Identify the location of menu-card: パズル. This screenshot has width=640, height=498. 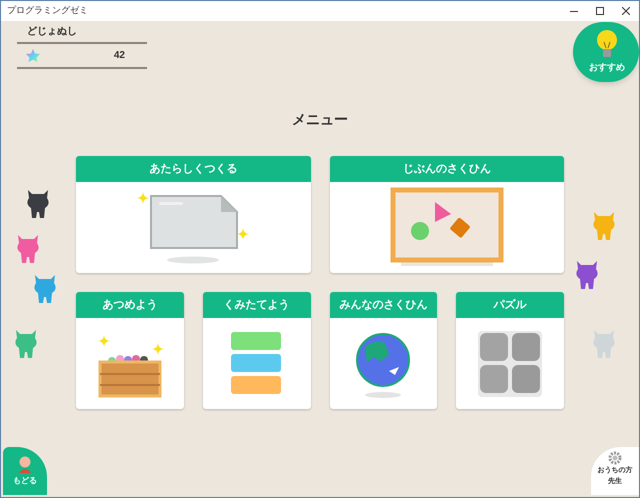
(510, 350).